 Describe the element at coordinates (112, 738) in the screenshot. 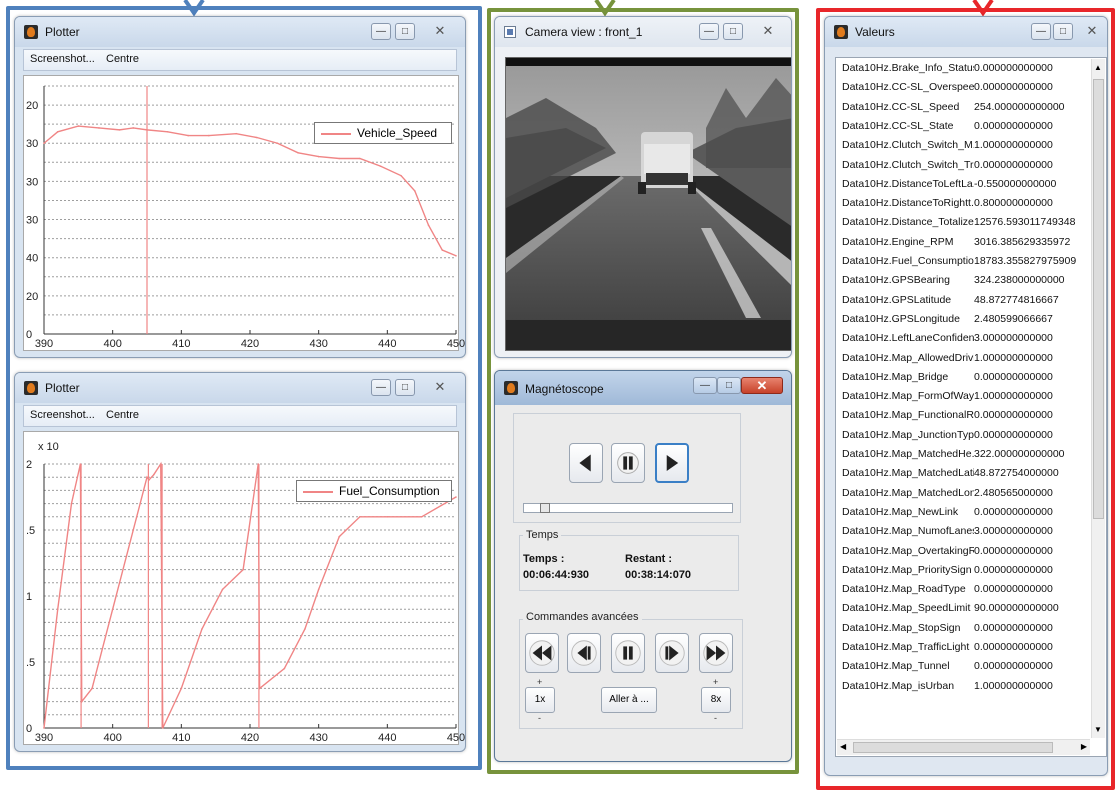

I see `x-tick-label: 400` at that location.